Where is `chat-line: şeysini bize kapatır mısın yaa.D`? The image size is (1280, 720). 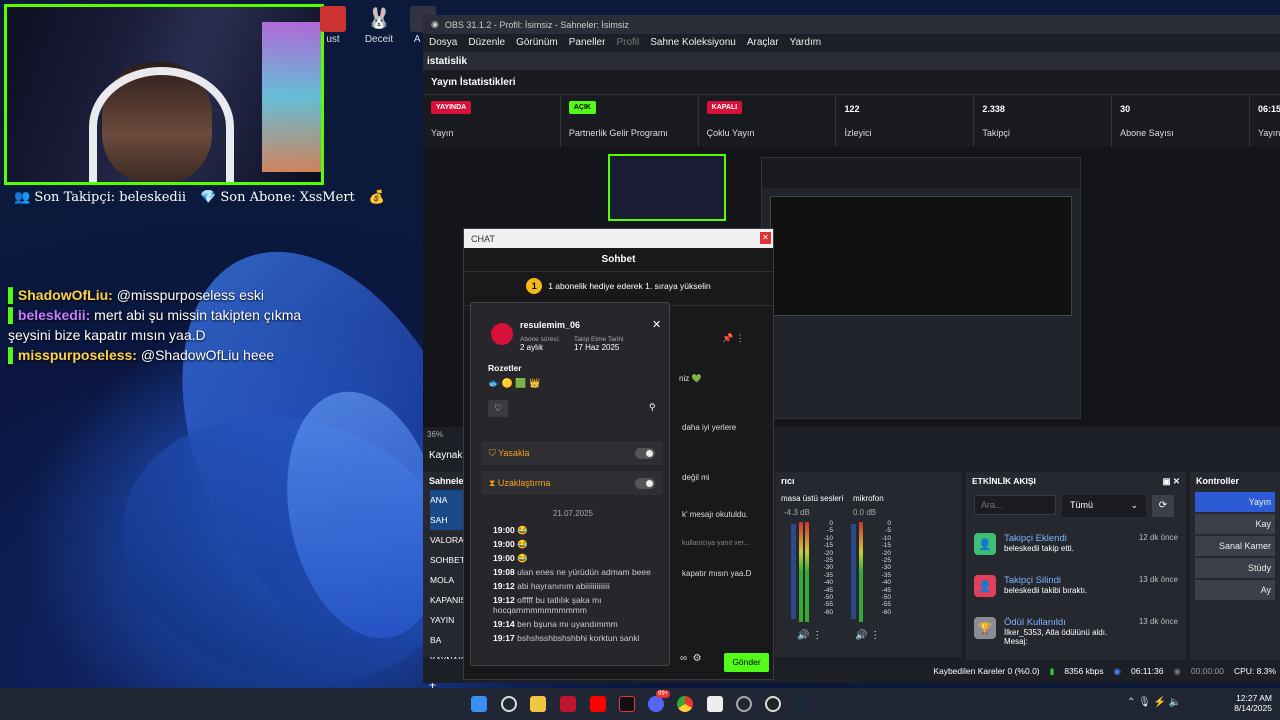 chat-line: şeysini bize kapatır mısın yaa.D is located at coordinates (107, 335).